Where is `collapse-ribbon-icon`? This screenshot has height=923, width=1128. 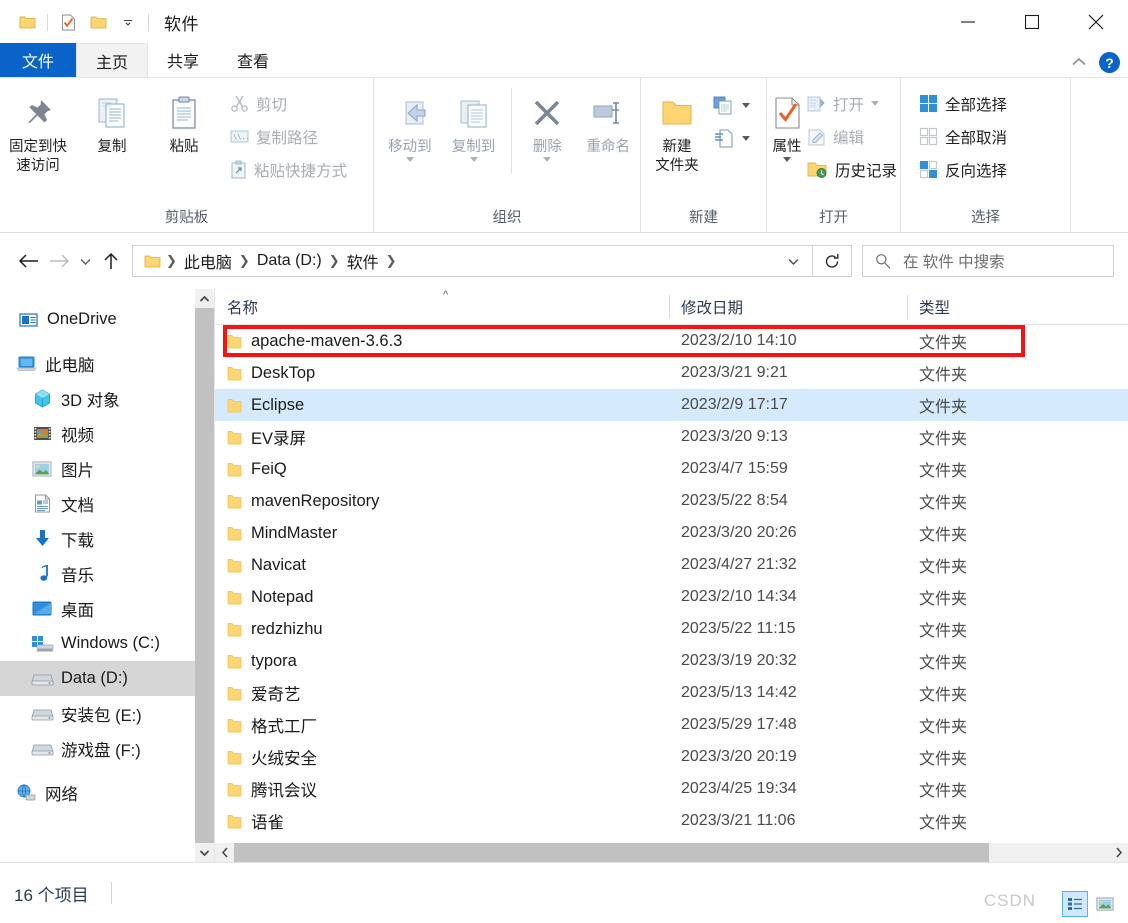
collapse-ribbon-icon is located at coordinates (1079, 63).